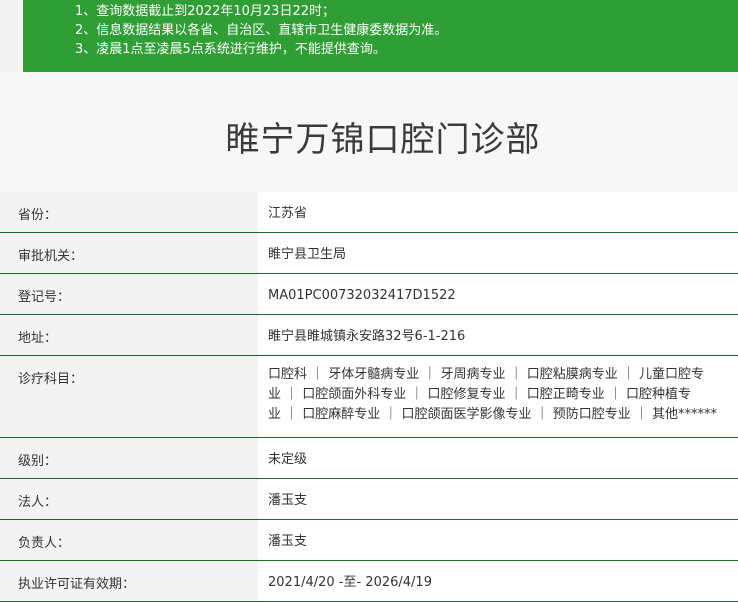 Image resolution: width=738 pixels, height=602 pixels. What do you see at coordinates (129, 581) in the screenshot?
I see `field-label: 执业许可证有效期：` at bounding box center [129, 581].